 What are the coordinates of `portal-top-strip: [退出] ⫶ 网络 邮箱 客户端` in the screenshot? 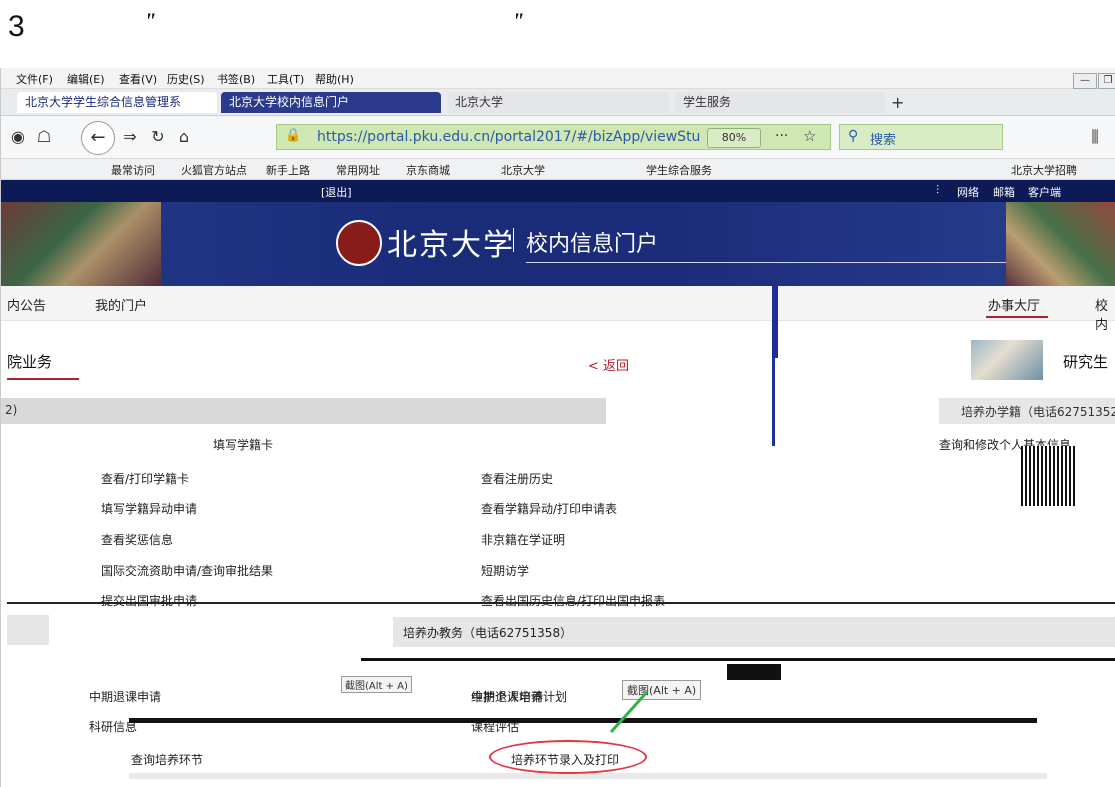 It's located at (558, 191).